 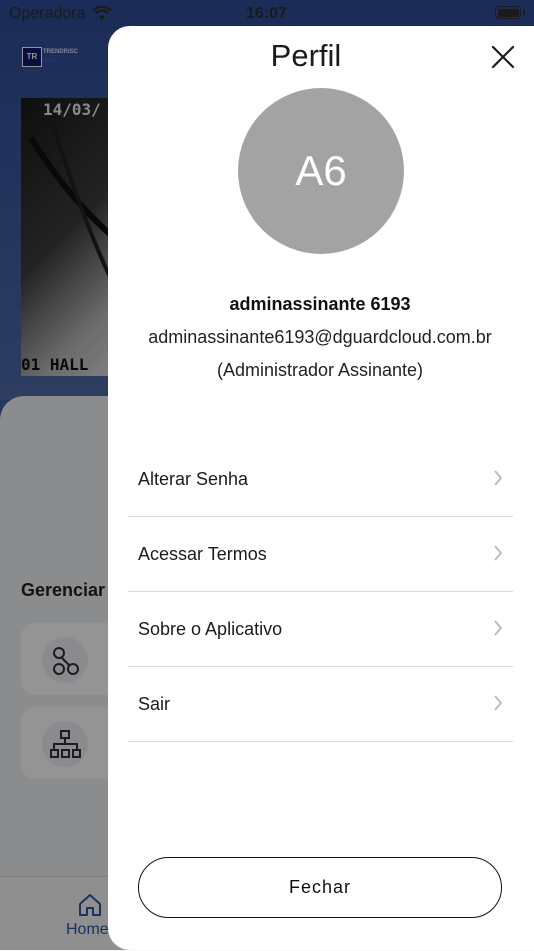 What do you see at coordinates (320, 337) in the screenshot?
I see `user-email: adminassinante6193@dguardcloud.com.br` at bounding box center [320, 337].